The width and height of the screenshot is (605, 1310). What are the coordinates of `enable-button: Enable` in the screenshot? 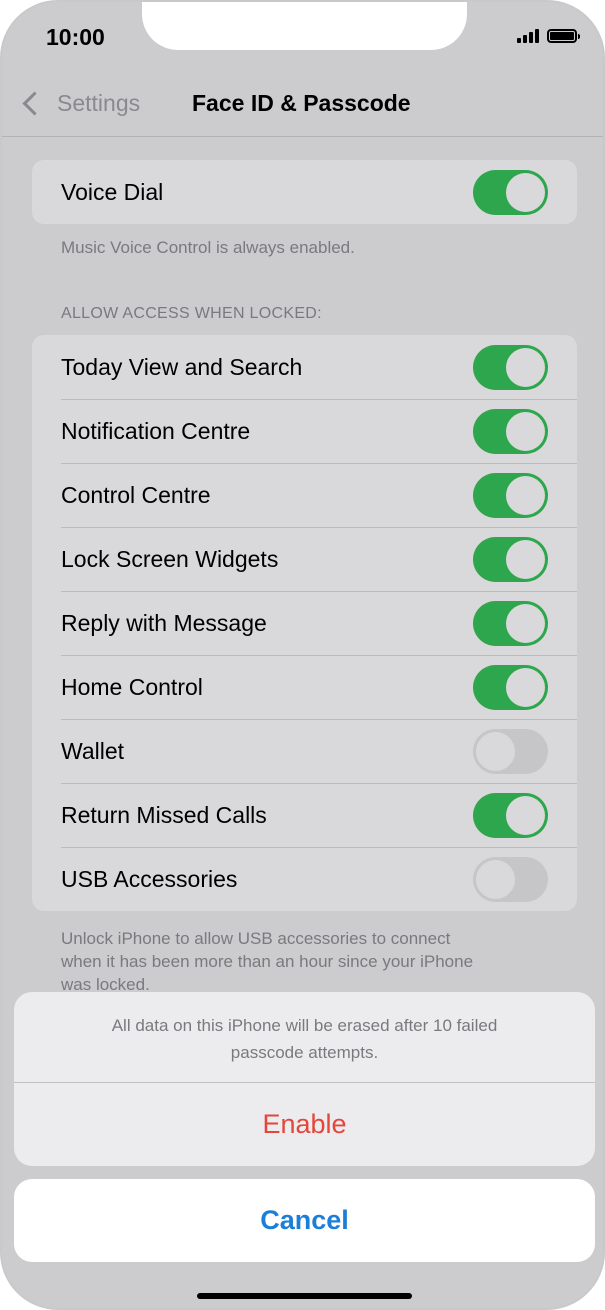 It's located at (304, 1124).